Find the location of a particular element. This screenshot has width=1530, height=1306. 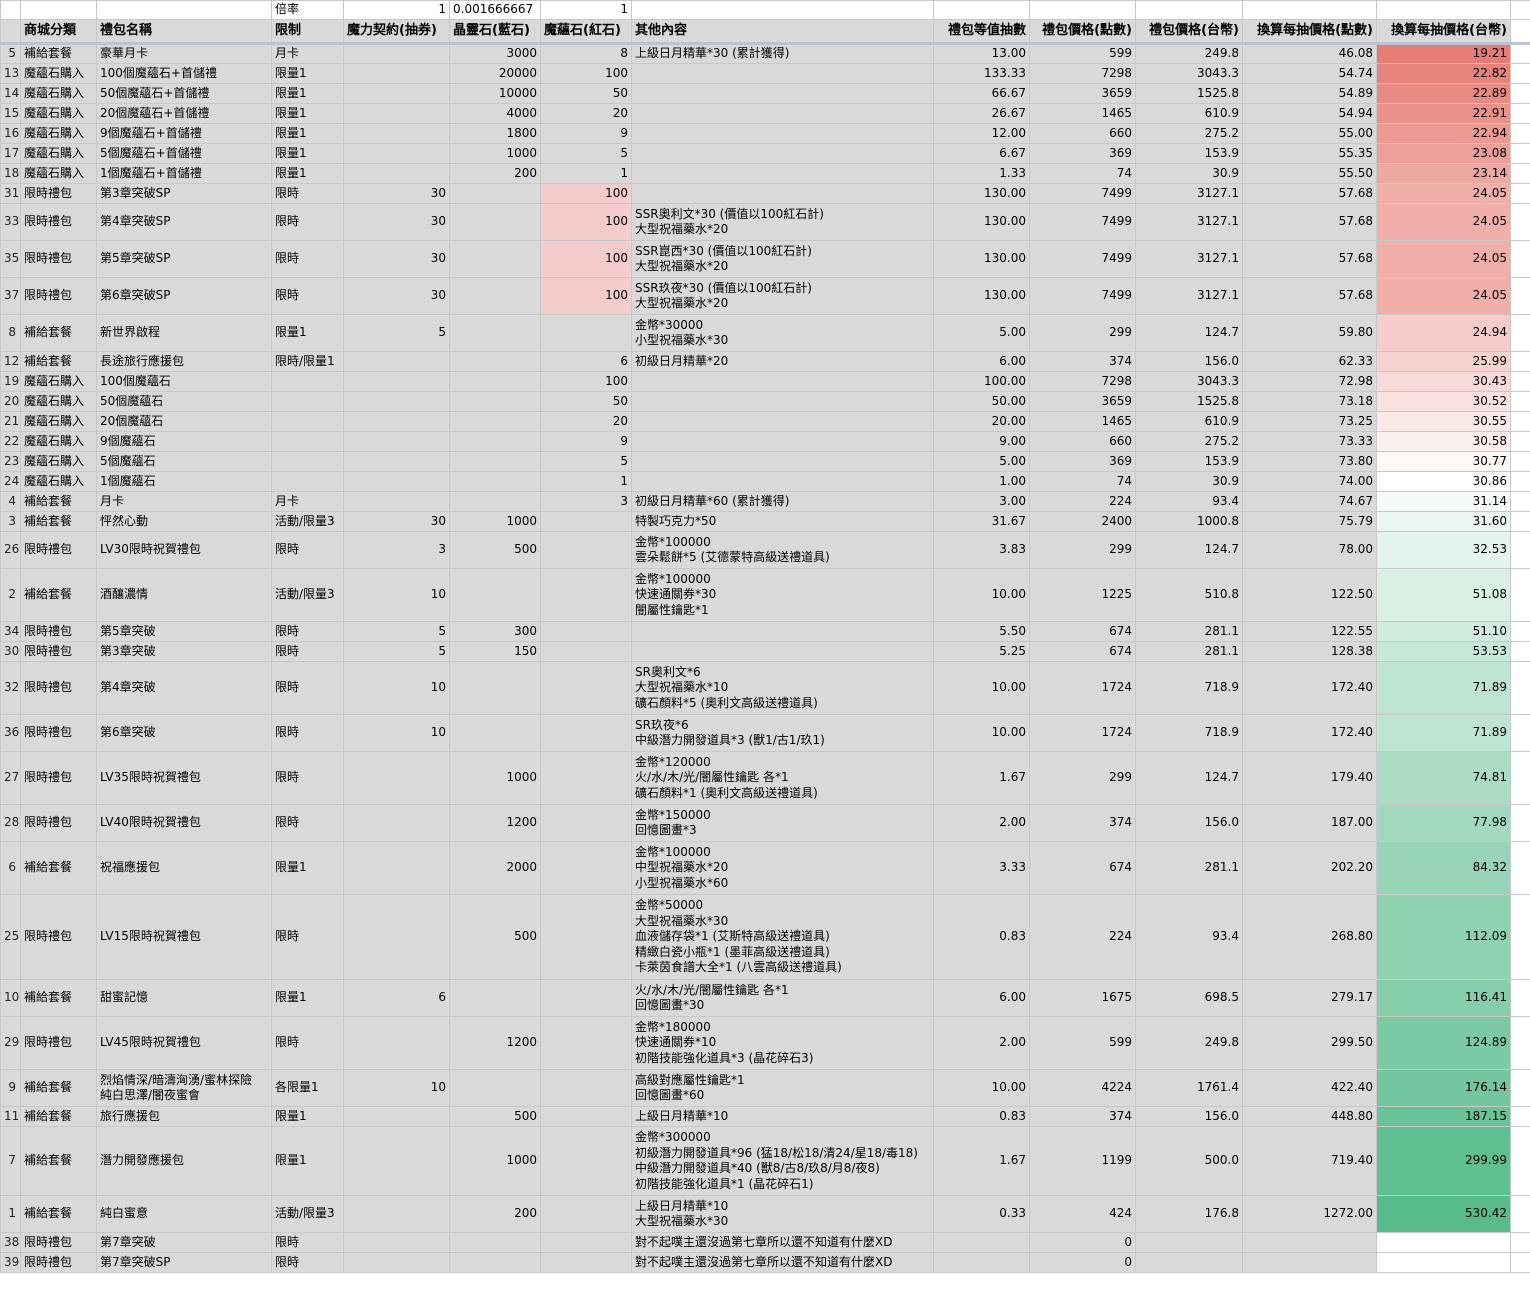

row-number: 21 is located at coordinates (10, 421).